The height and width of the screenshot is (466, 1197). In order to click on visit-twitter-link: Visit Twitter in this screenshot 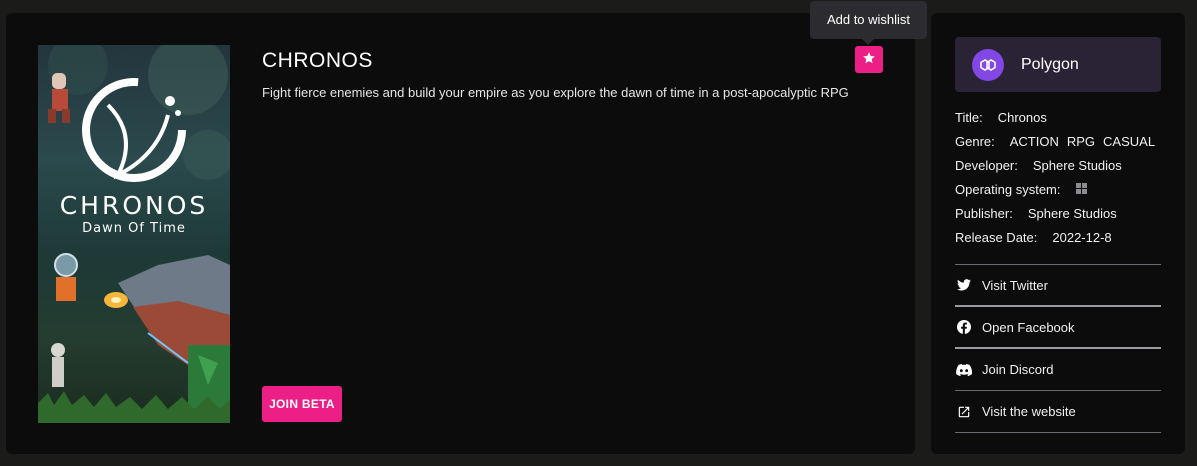, I will do `click(1058, 286)`.